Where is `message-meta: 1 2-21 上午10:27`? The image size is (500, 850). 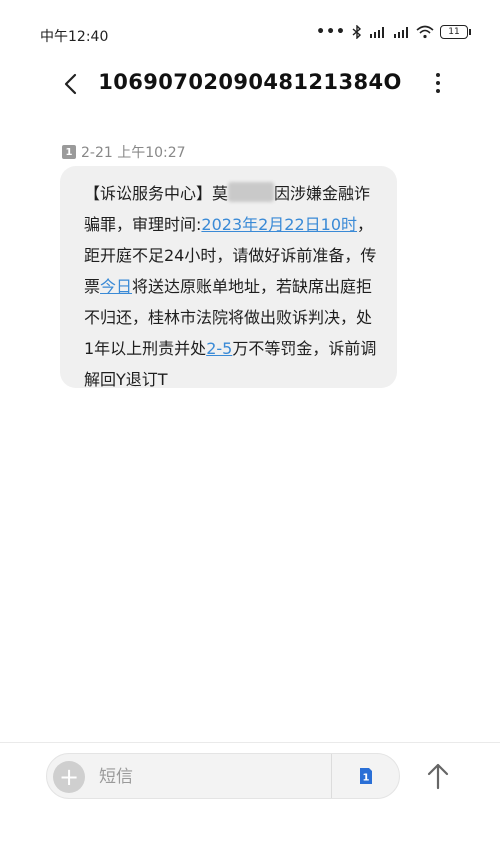 message-meta: 1 2-21 上午10:27 is located at coordinates (124, 152).